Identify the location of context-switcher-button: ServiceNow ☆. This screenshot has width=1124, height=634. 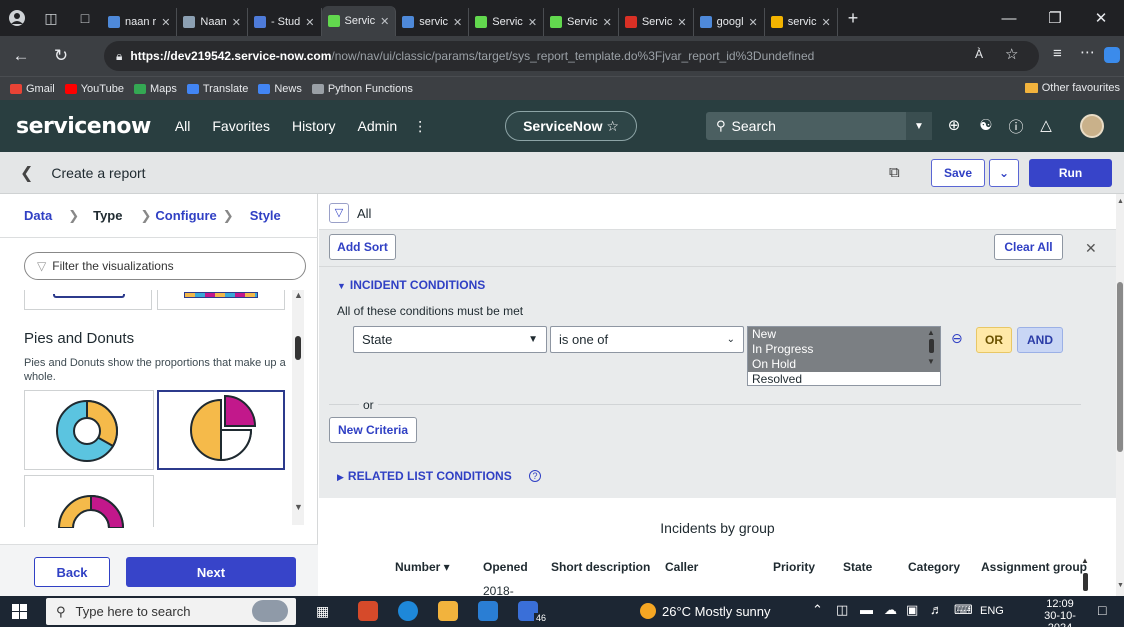
(571, 126).